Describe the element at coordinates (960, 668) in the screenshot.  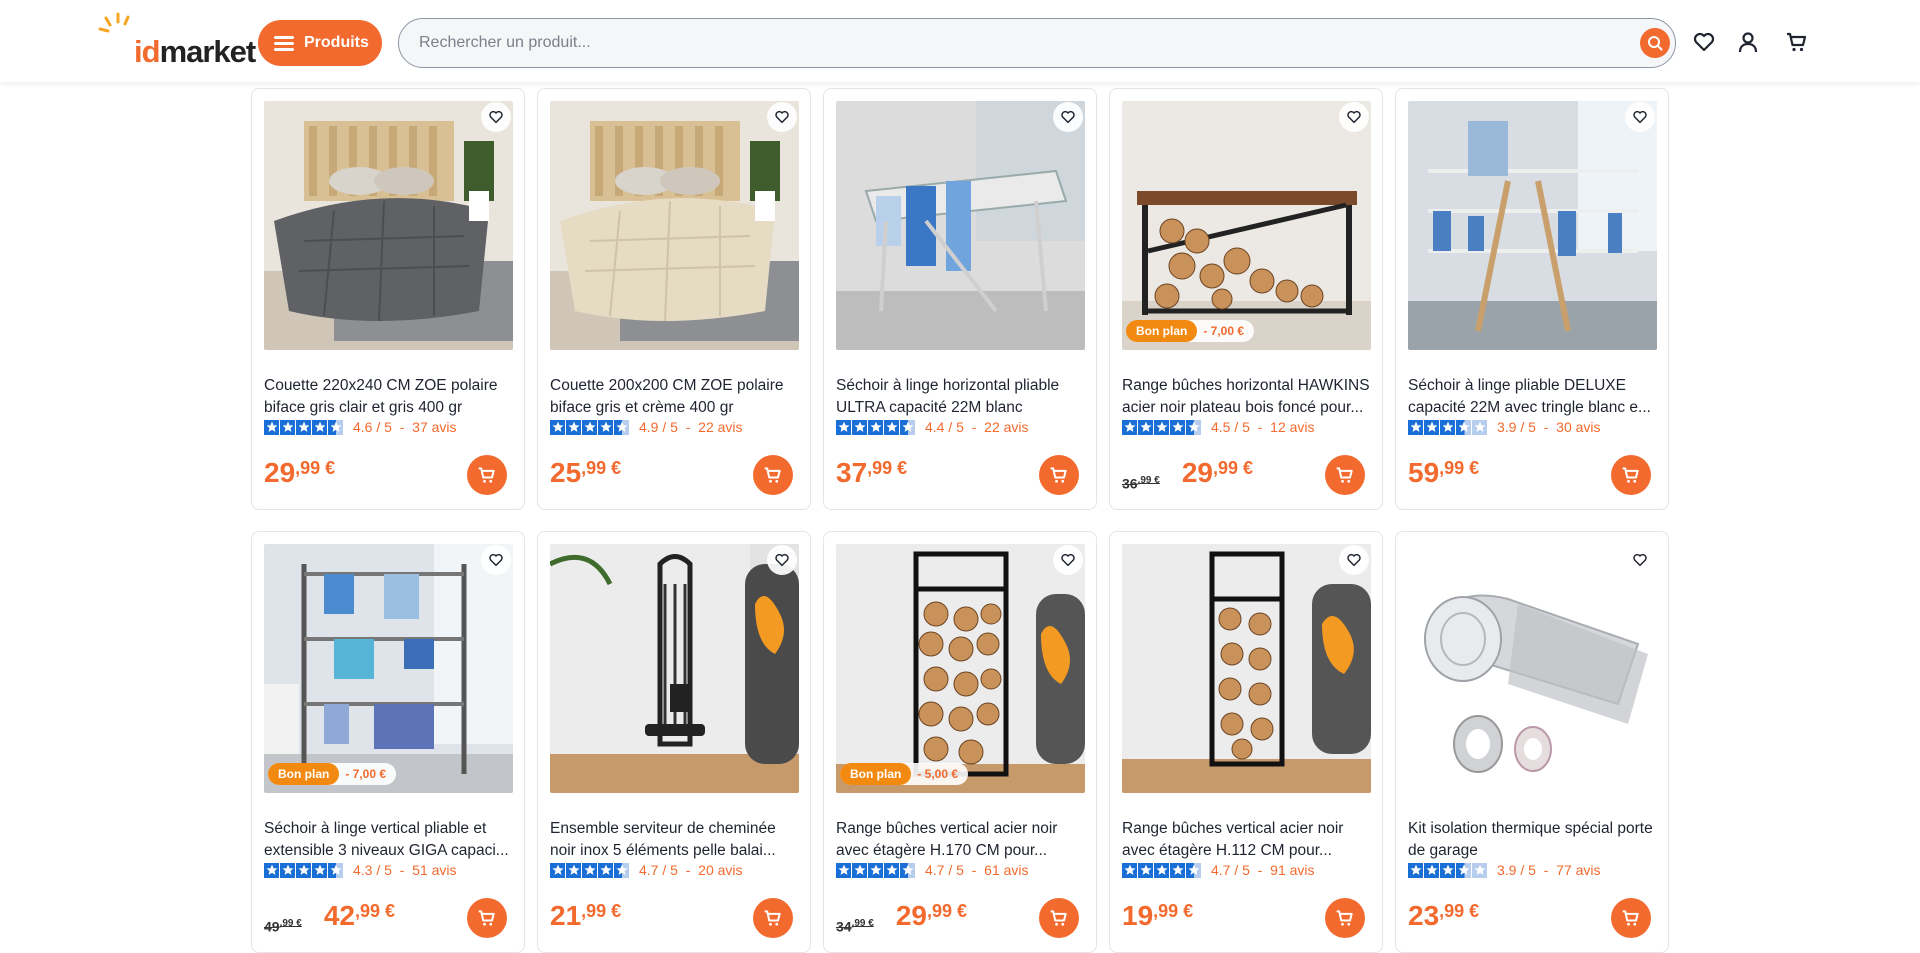
I see `product-image: Bon plan - 5,00 €` at that location.